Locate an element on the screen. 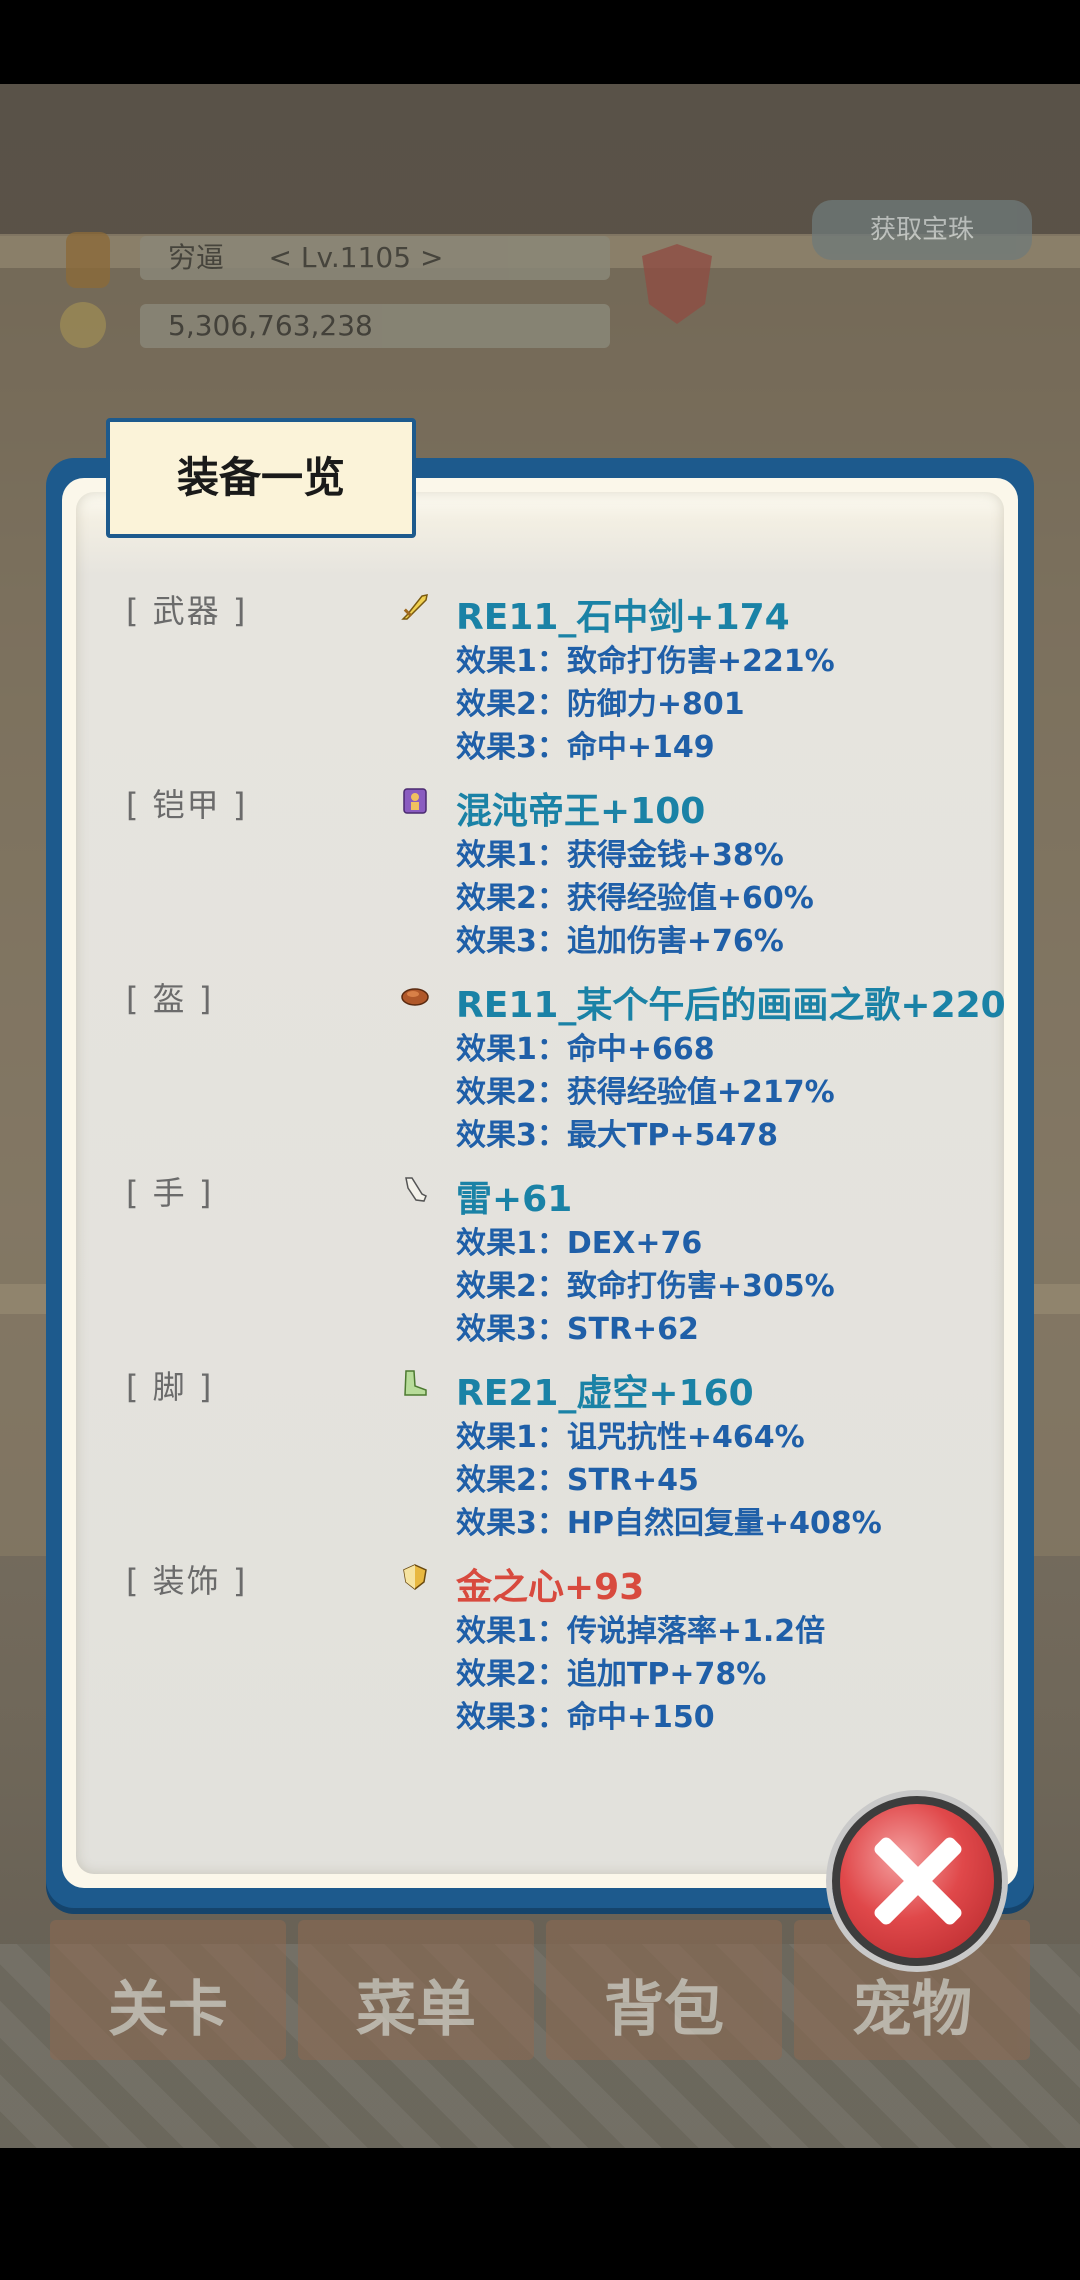  slot-label-armor: [ 铠甲 ] is located at coordinates (187, 805).